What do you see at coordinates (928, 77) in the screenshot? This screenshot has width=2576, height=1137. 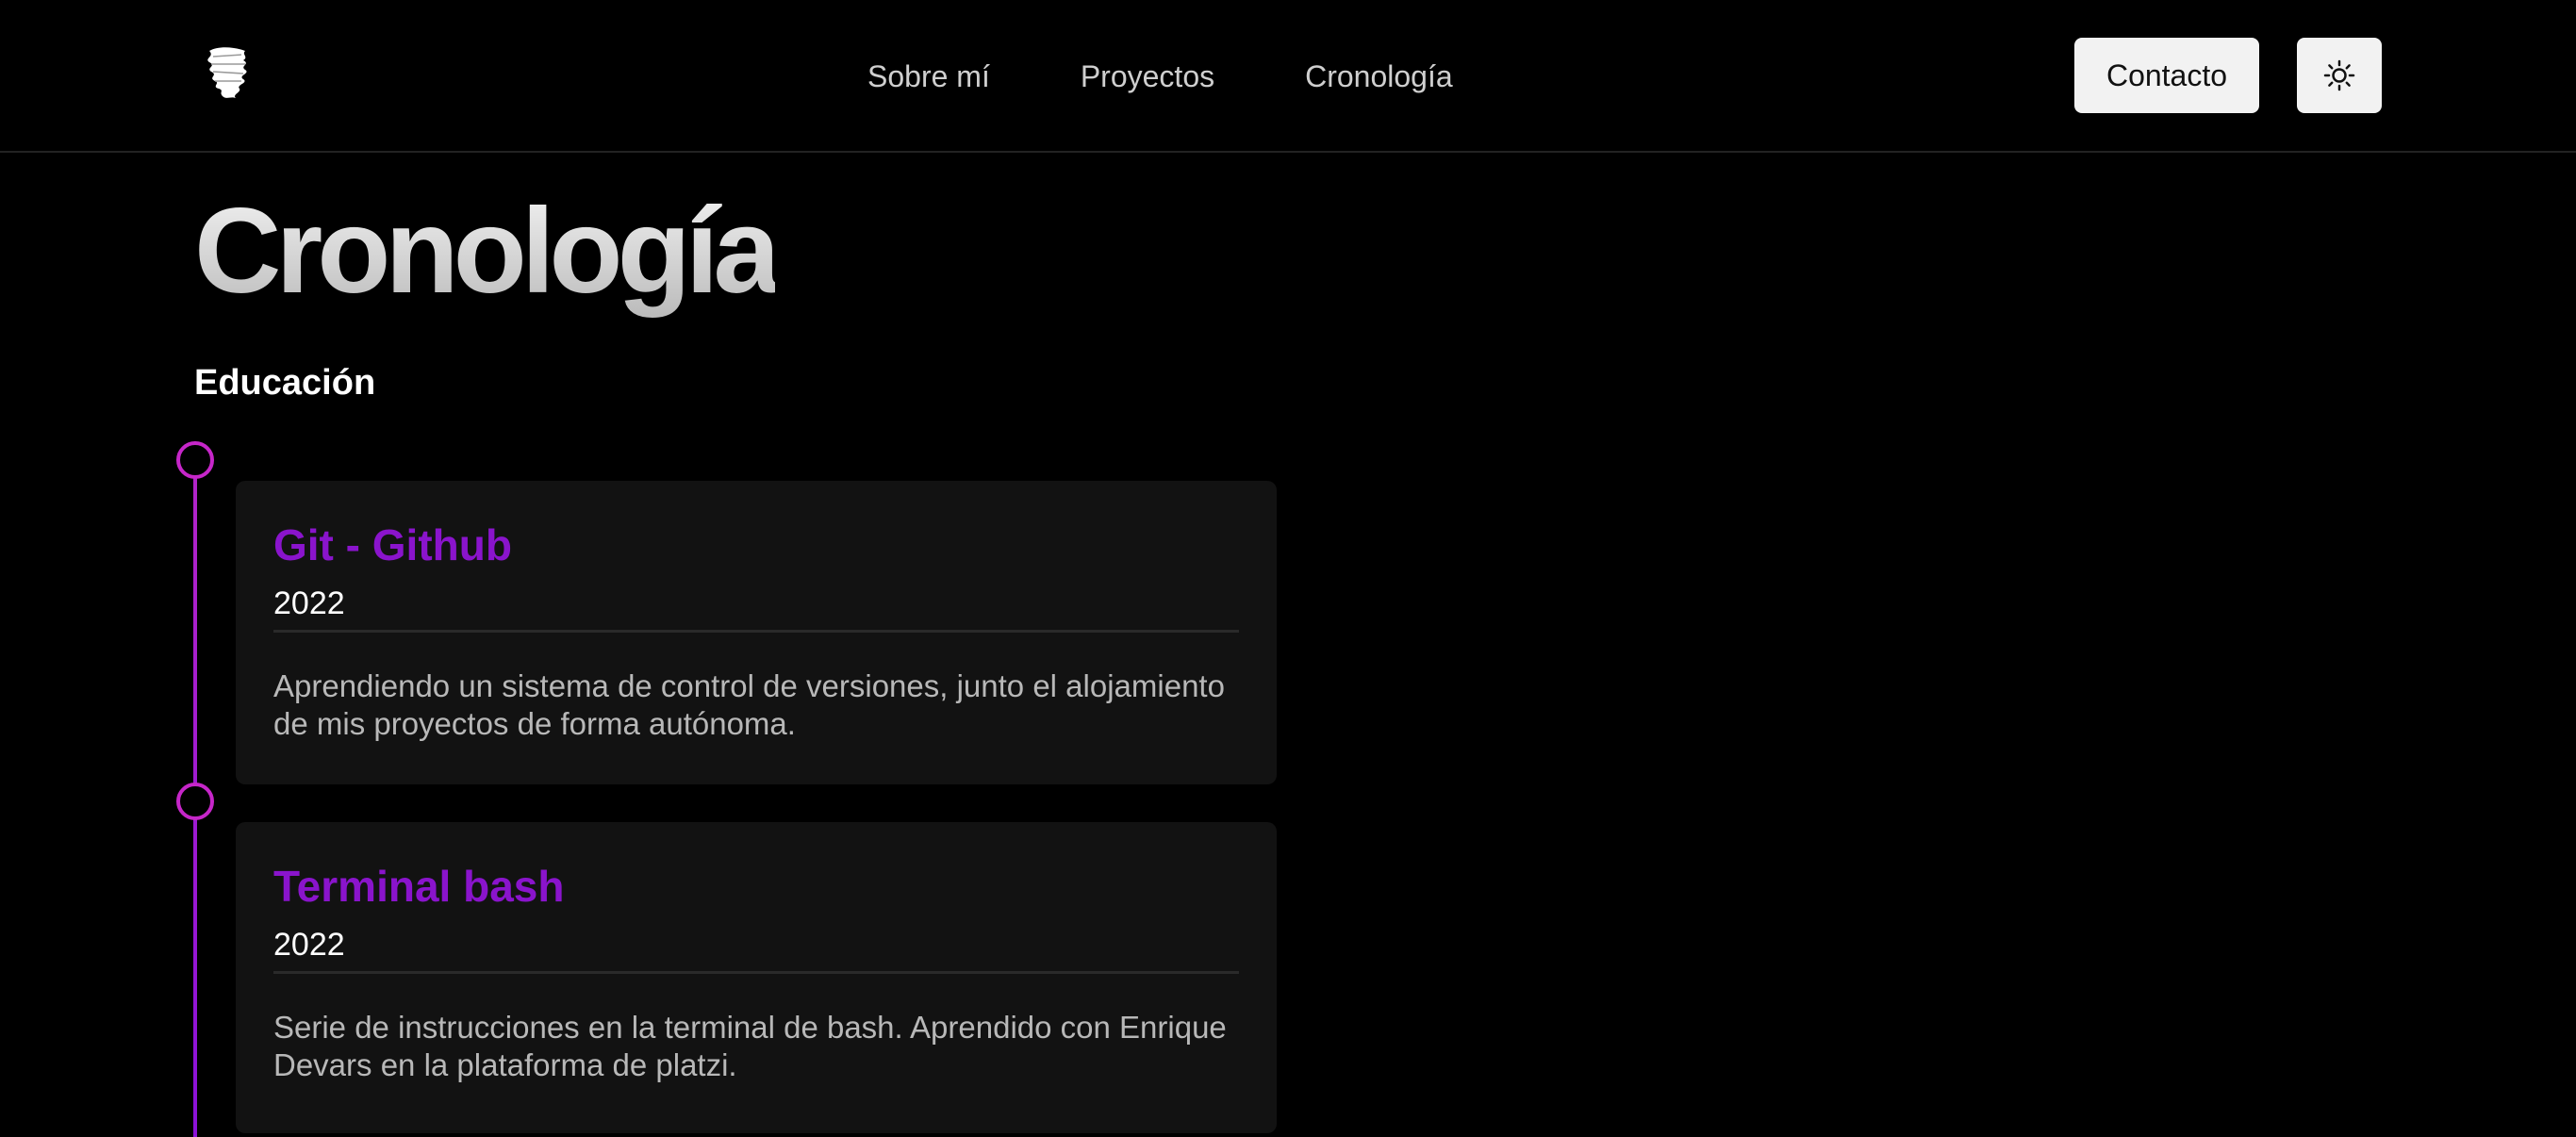 I see `nav-link-sobre-mi: Sobre mí` at bounding box center [928, 77].